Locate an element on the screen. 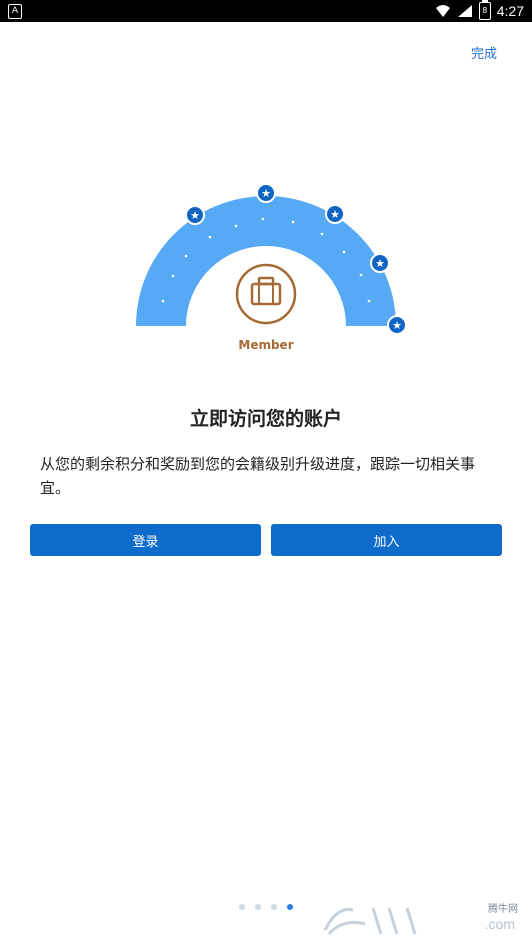  description-text: 从您的剩余积分和奖励到您的会籍级别升级进度，跟踪一切相关事宜。 is located at coordinates (258, 476).